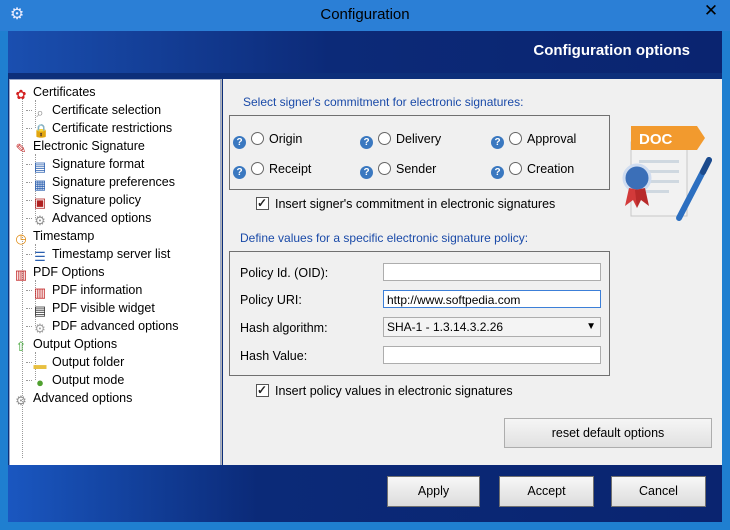 This screenshot has height=530, width=730. What do you see at coordinates (608, 433) in the screenshot?
I see `reset-default-button: reset default options` at bounding box center [608, 433].